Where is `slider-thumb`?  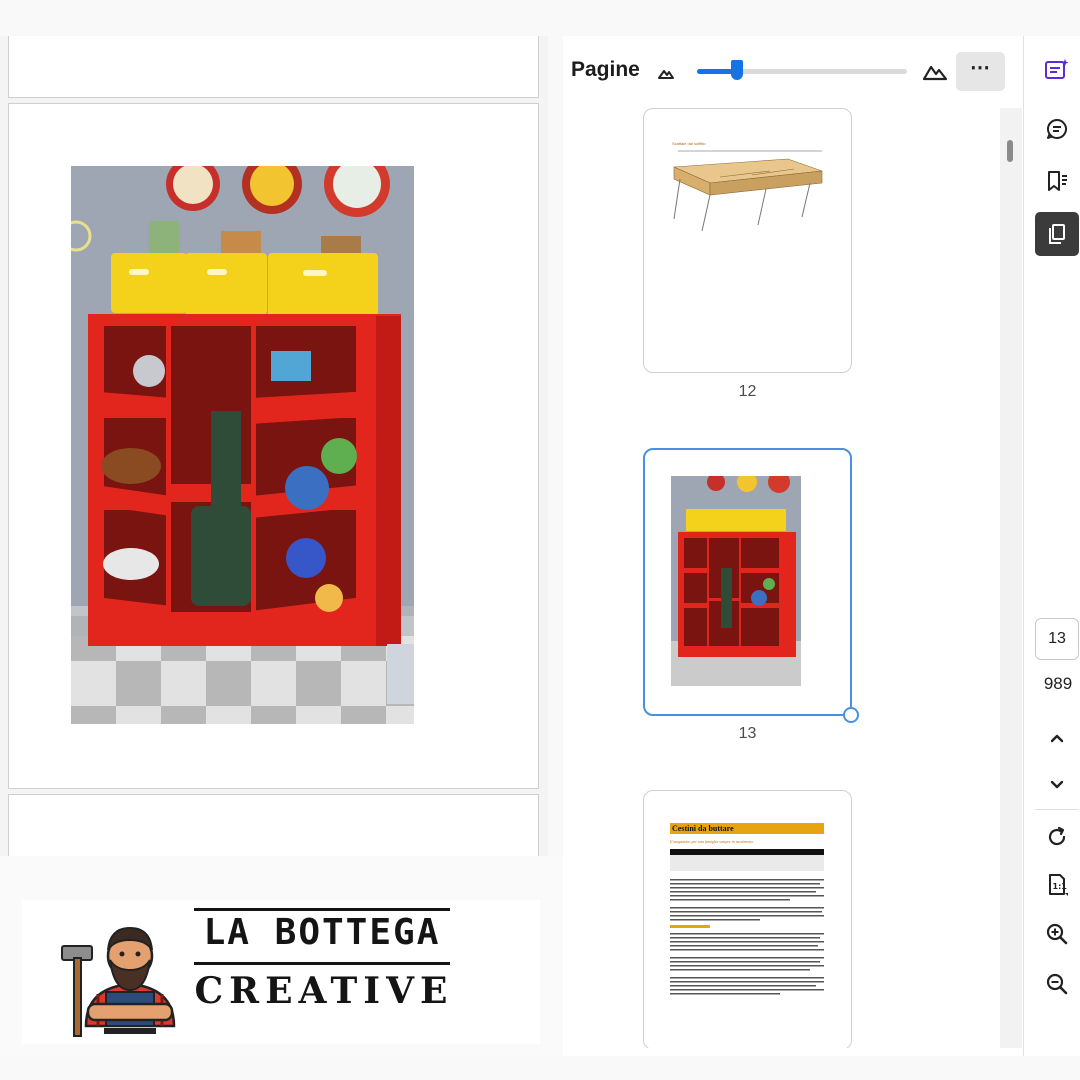 slider-thumb is located at coordinates (736, 70).